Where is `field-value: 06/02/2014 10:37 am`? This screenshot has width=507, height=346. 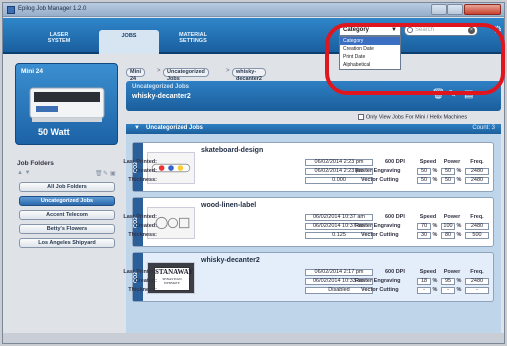
field-value: 06/02/2014 10:37 am is located at coordinates (339, 217).